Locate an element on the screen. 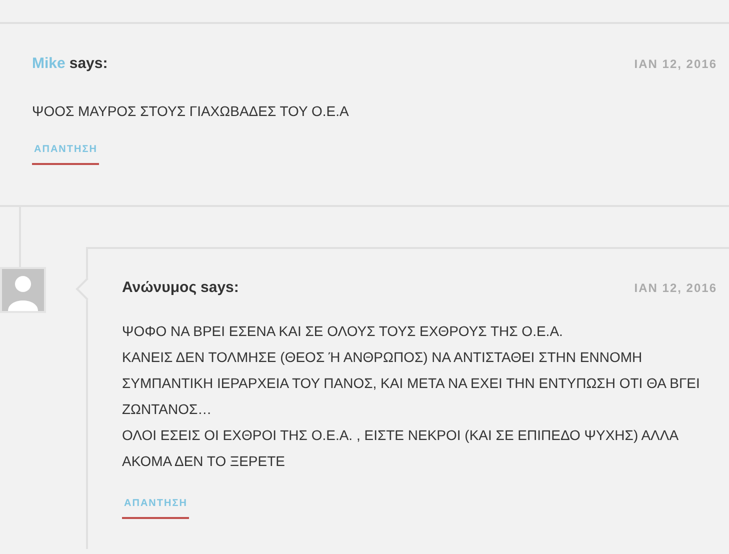  author-link: Mike is located at coordinates (49, 63).